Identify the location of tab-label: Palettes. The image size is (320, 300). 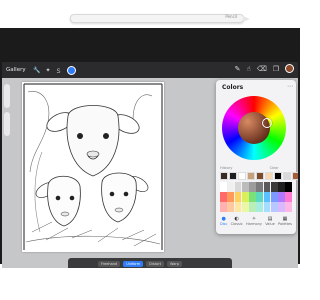
(285, 224).